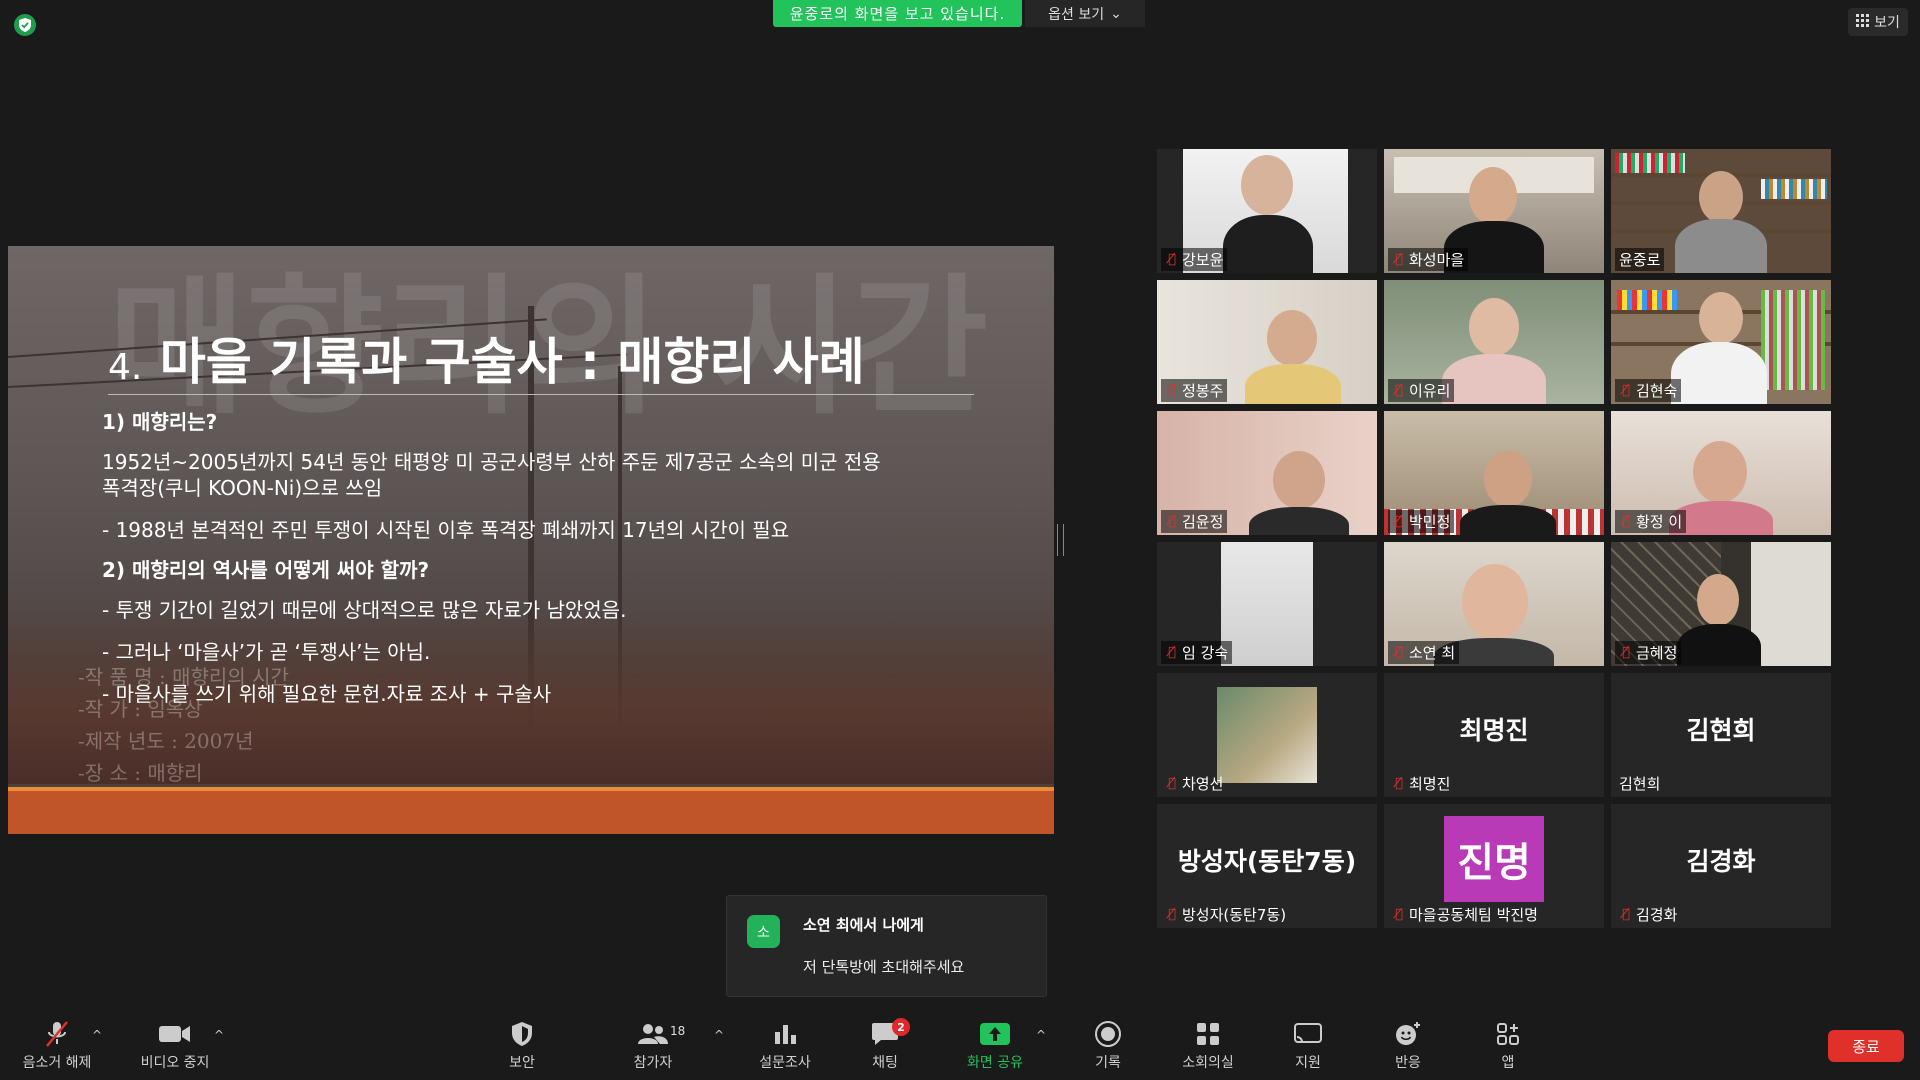  What do you see at coordinates (886, 946) in the screenshot?
I see `chat-notification: 소 소연 최에서 나에게 저 단톡방에 초대해주세요` at bounding box center [886, 946].